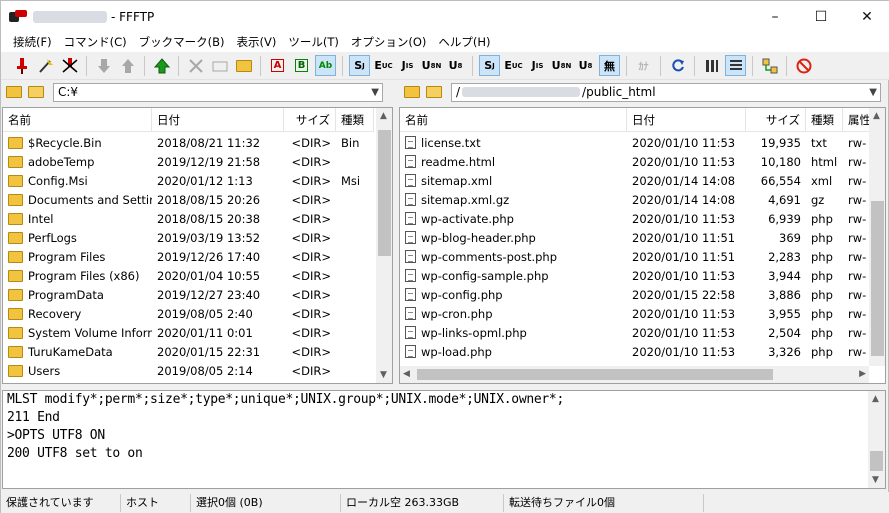 The width and height of the screenshot is (889, 513). What do you see at coordinates (383, 65) in the screenshot?
I see `euc-icon: E UC` at bounding box center [383, 65].